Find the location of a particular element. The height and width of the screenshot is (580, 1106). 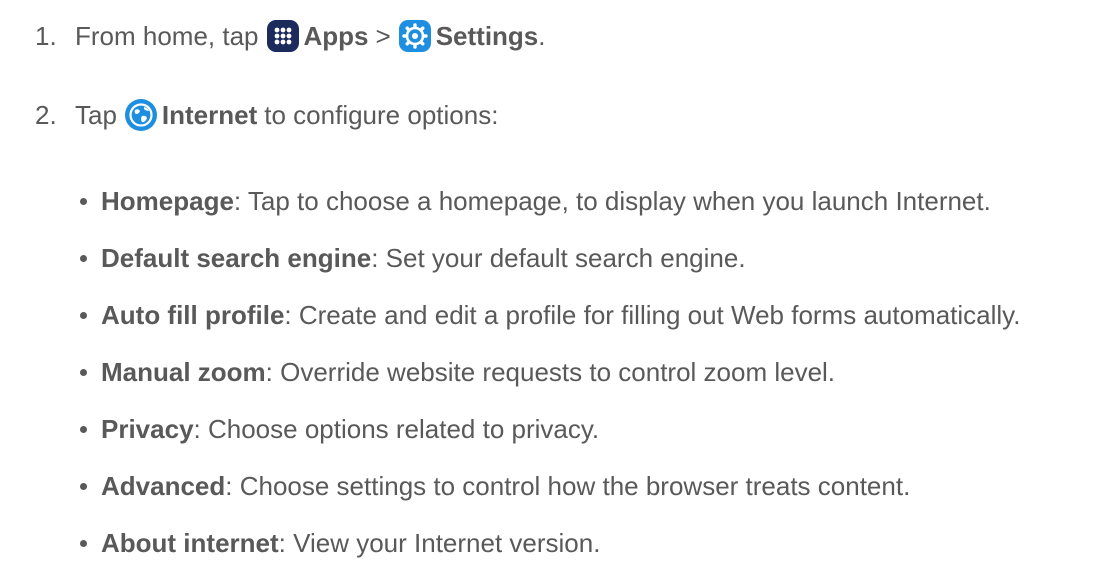

option-term: Homepage is located at coordinates (167, 201).